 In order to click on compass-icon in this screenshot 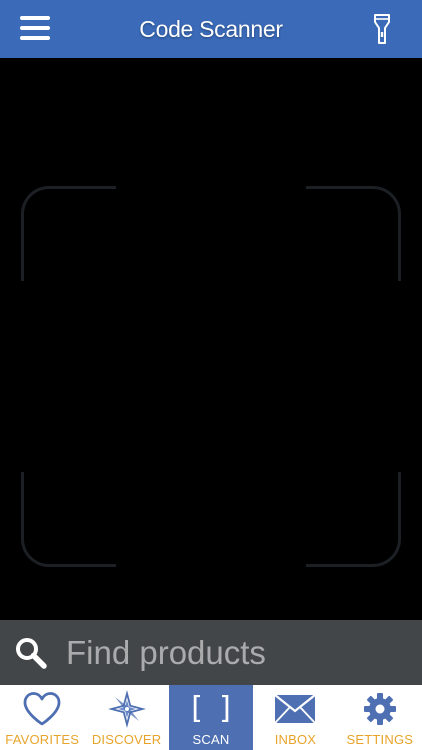, I will do `click(126, 709)`.